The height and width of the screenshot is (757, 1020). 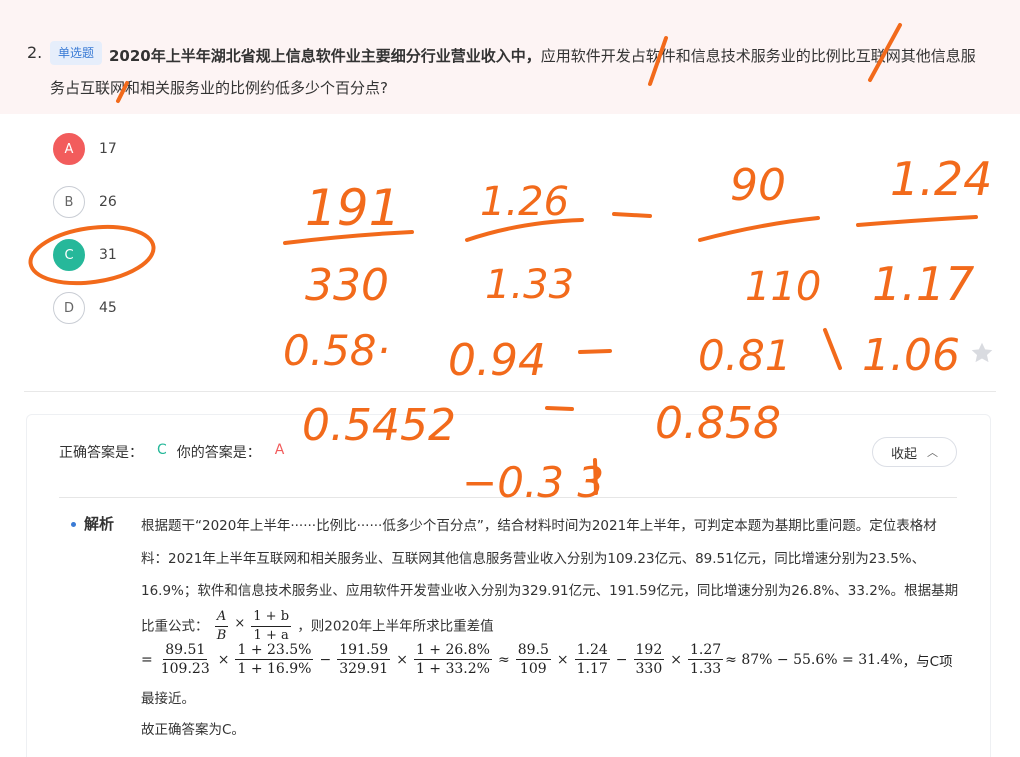 I want to click on ink-text: 191, so click(x=352, y=208).